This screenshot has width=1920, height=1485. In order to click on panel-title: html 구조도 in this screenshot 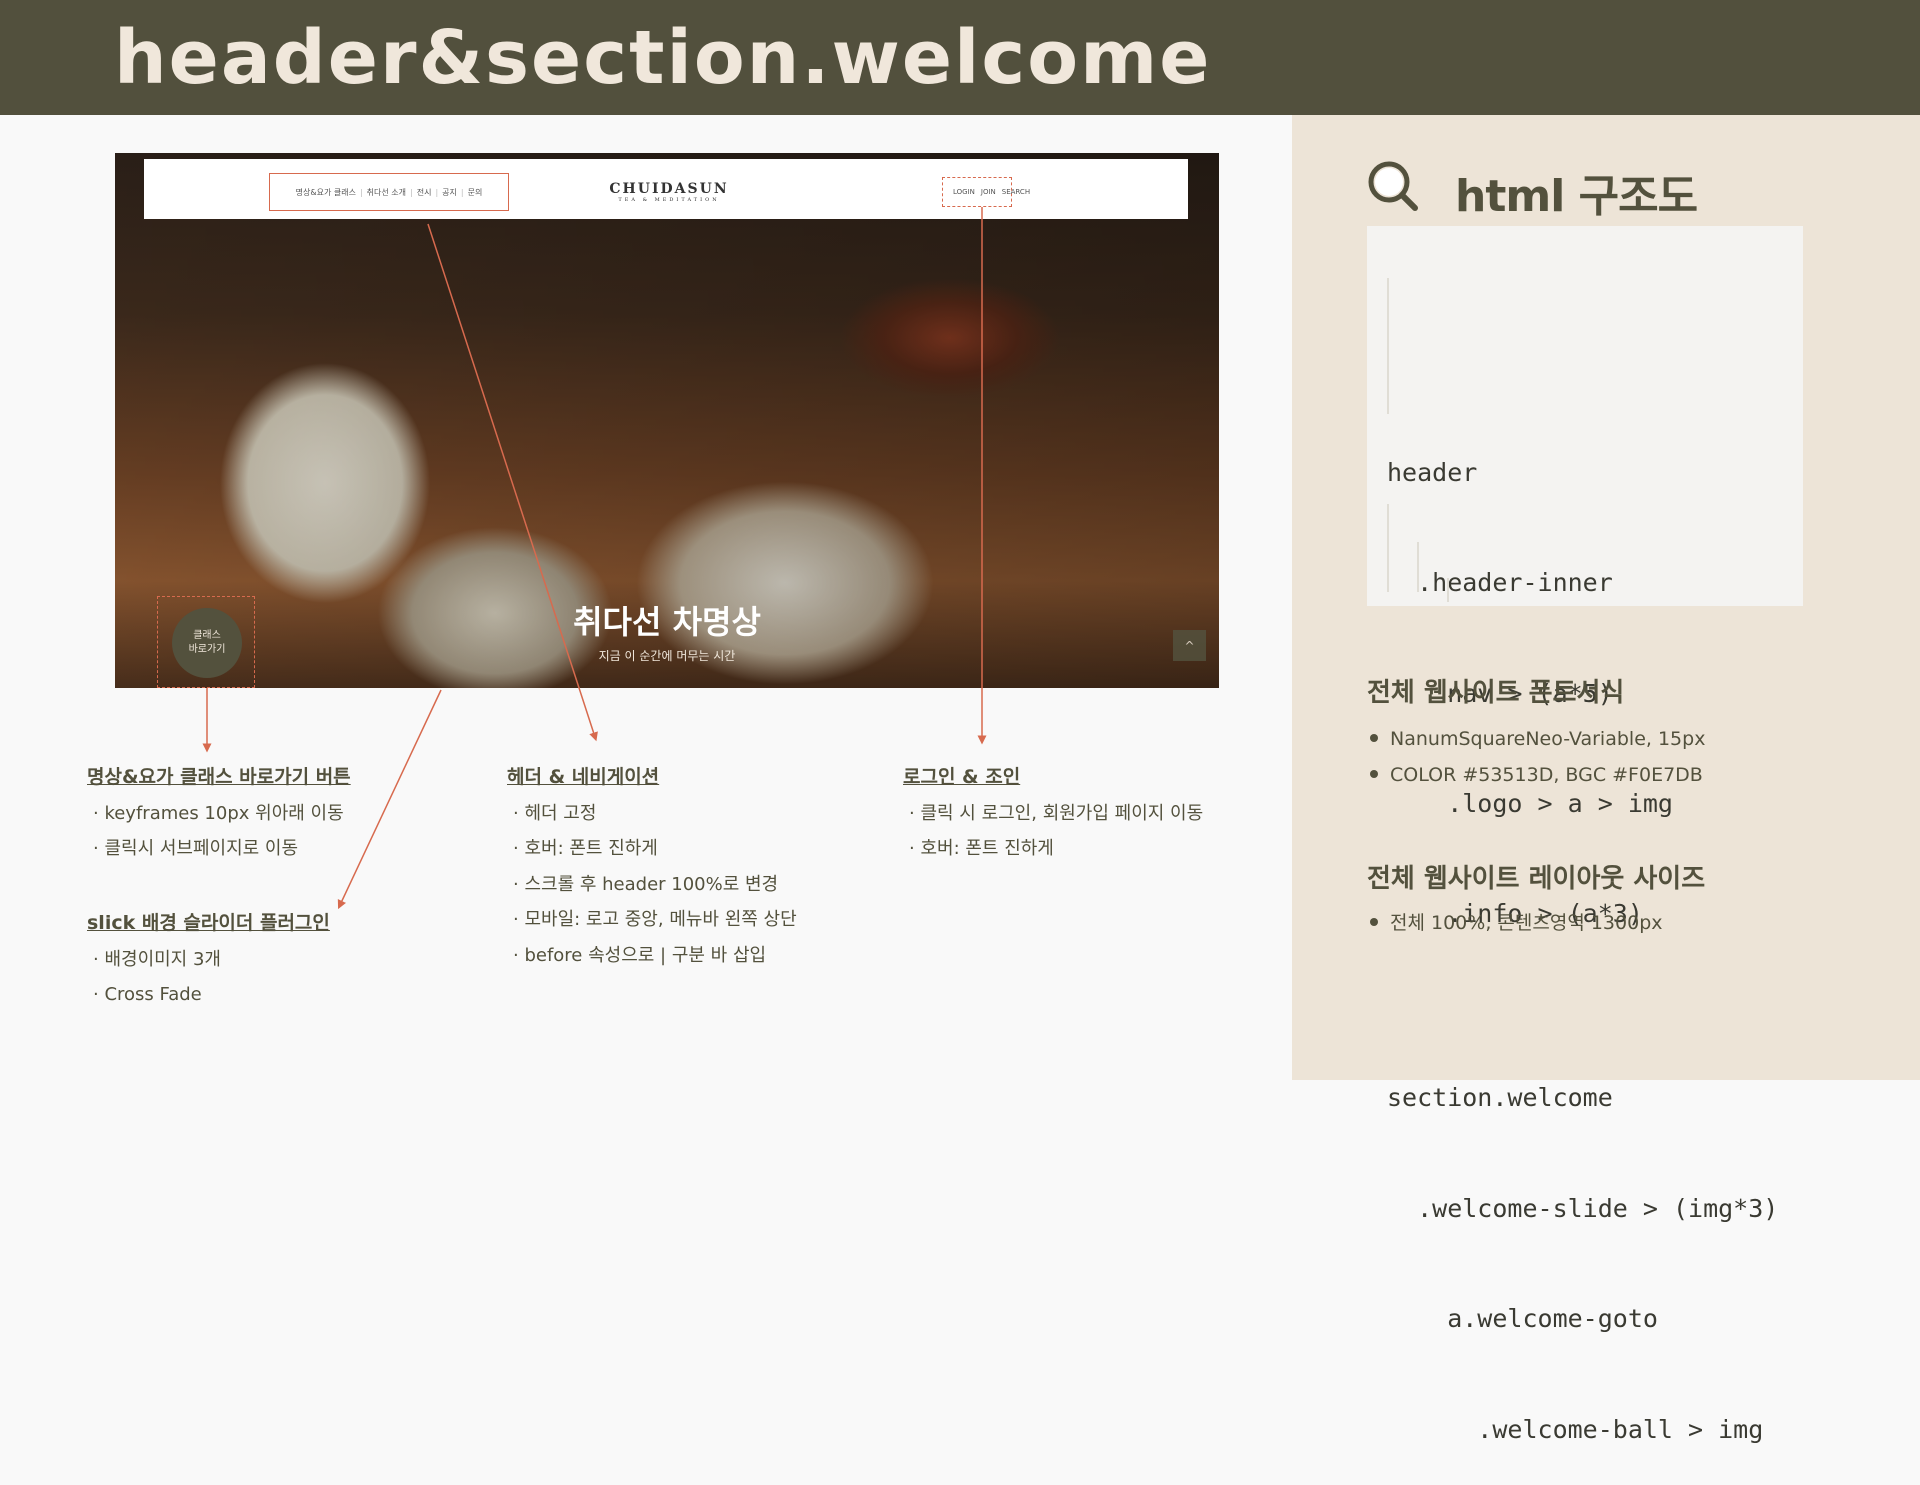, I will do `click(1576, 196)`.